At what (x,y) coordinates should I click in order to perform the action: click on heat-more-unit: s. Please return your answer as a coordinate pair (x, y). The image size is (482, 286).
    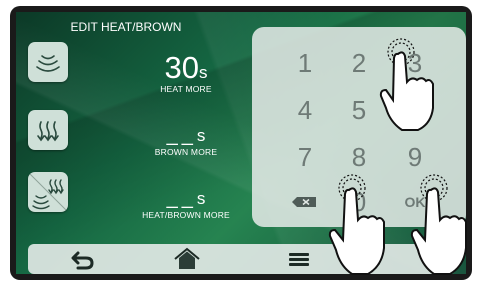
    Looking at the image, I should click on (203, 72).